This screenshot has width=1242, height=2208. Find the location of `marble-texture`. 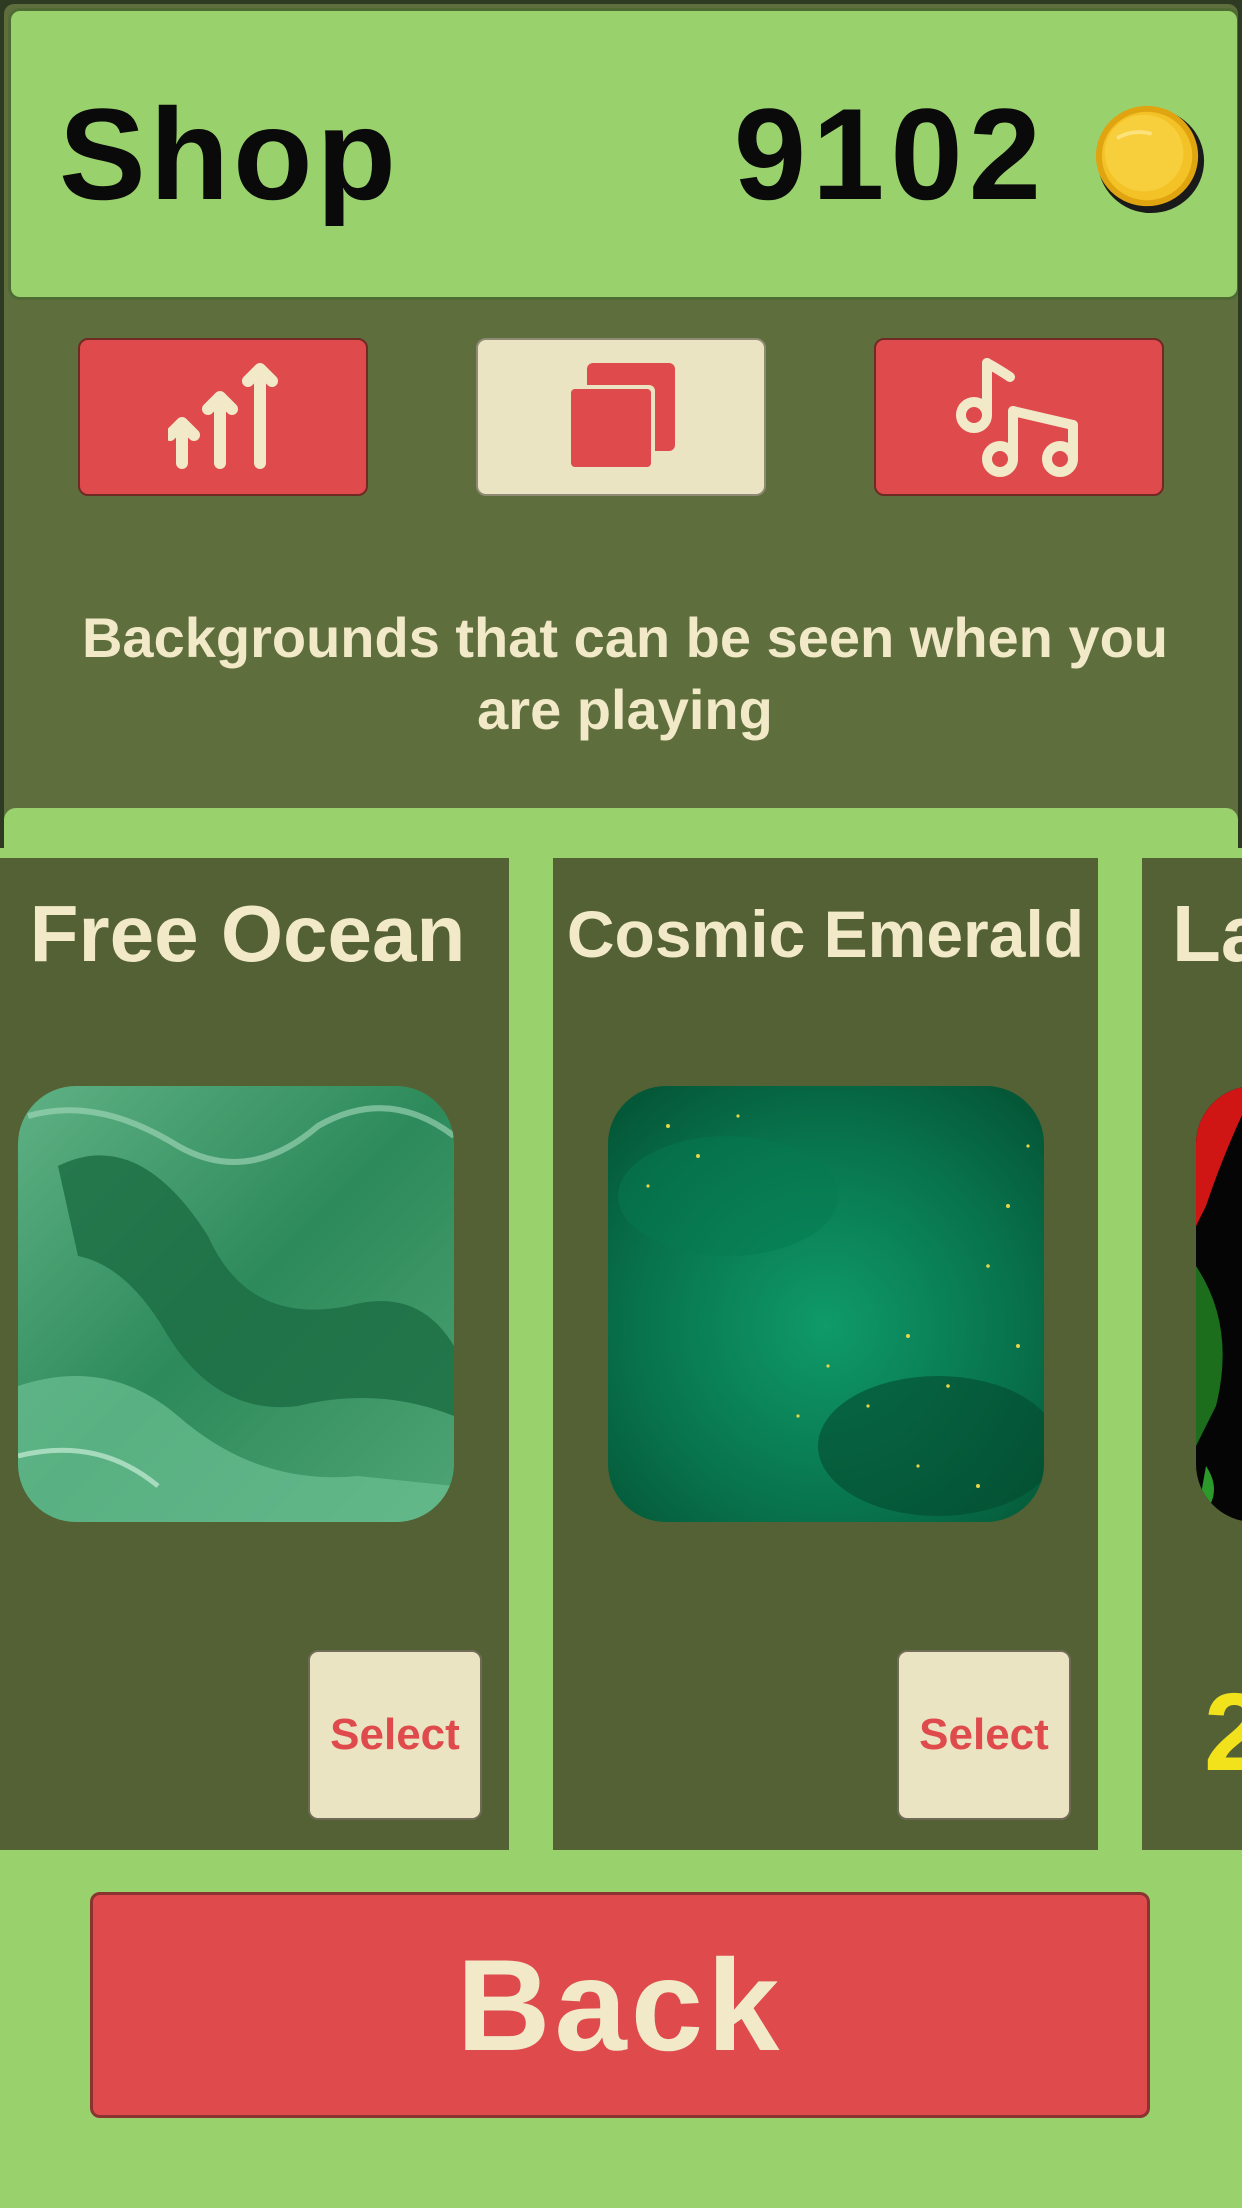

marble-texture is located at coordinates (236, 1304).